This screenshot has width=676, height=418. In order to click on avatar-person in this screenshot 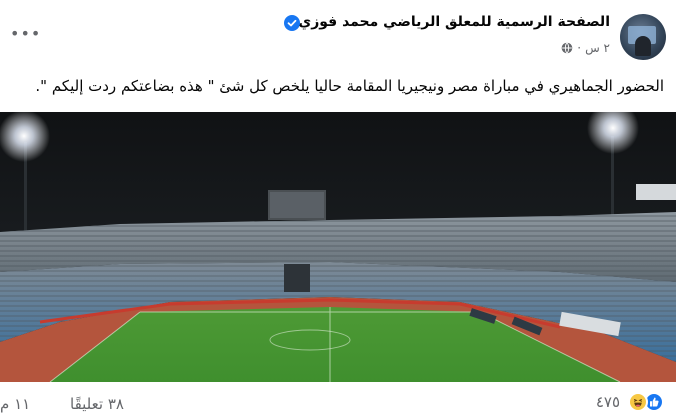, I will do `click(643, 46)`.